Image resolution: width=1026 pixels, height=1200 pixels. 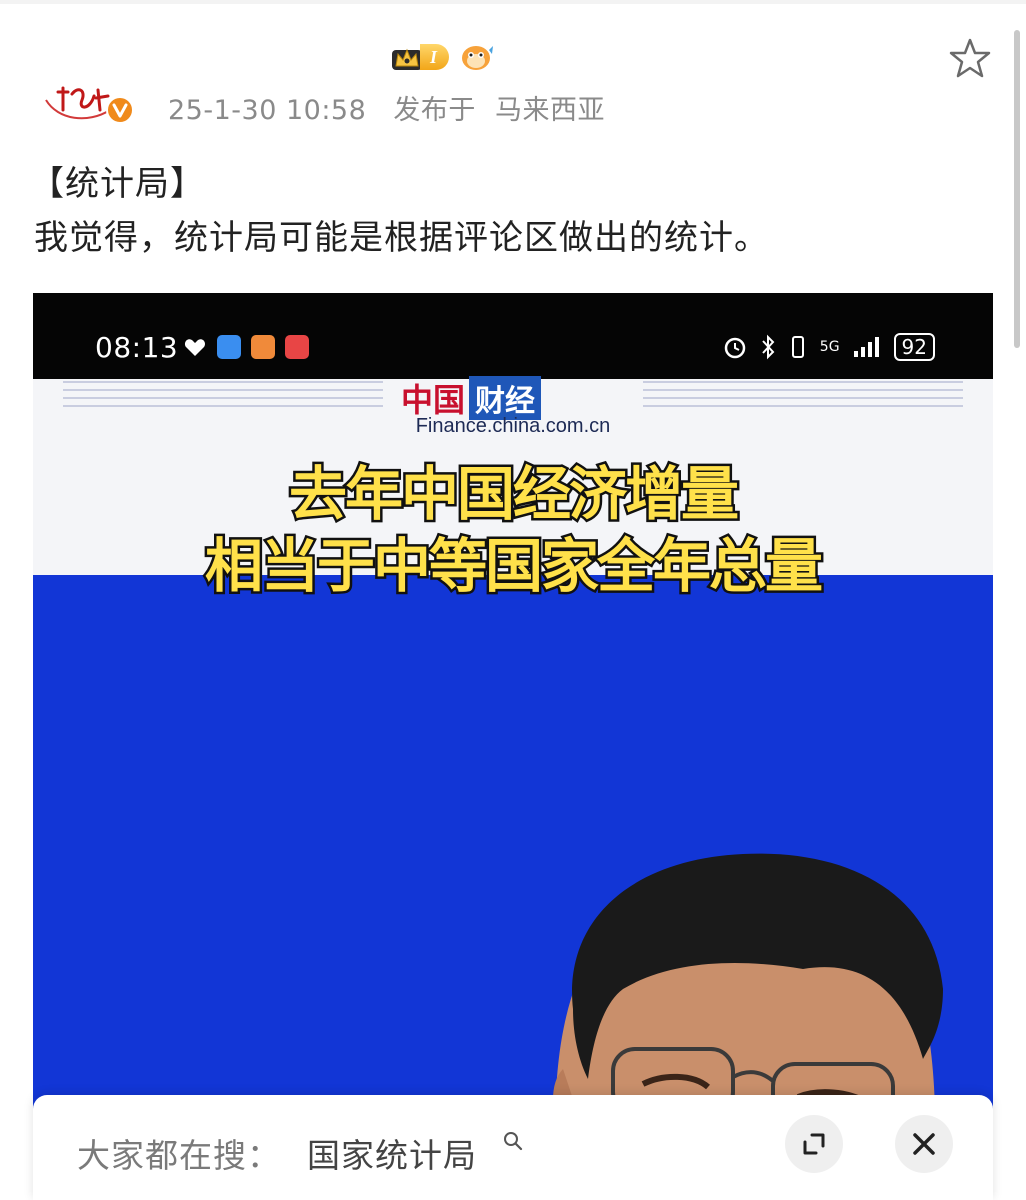 I want to click on app-icon, so click(x=229, y=347).